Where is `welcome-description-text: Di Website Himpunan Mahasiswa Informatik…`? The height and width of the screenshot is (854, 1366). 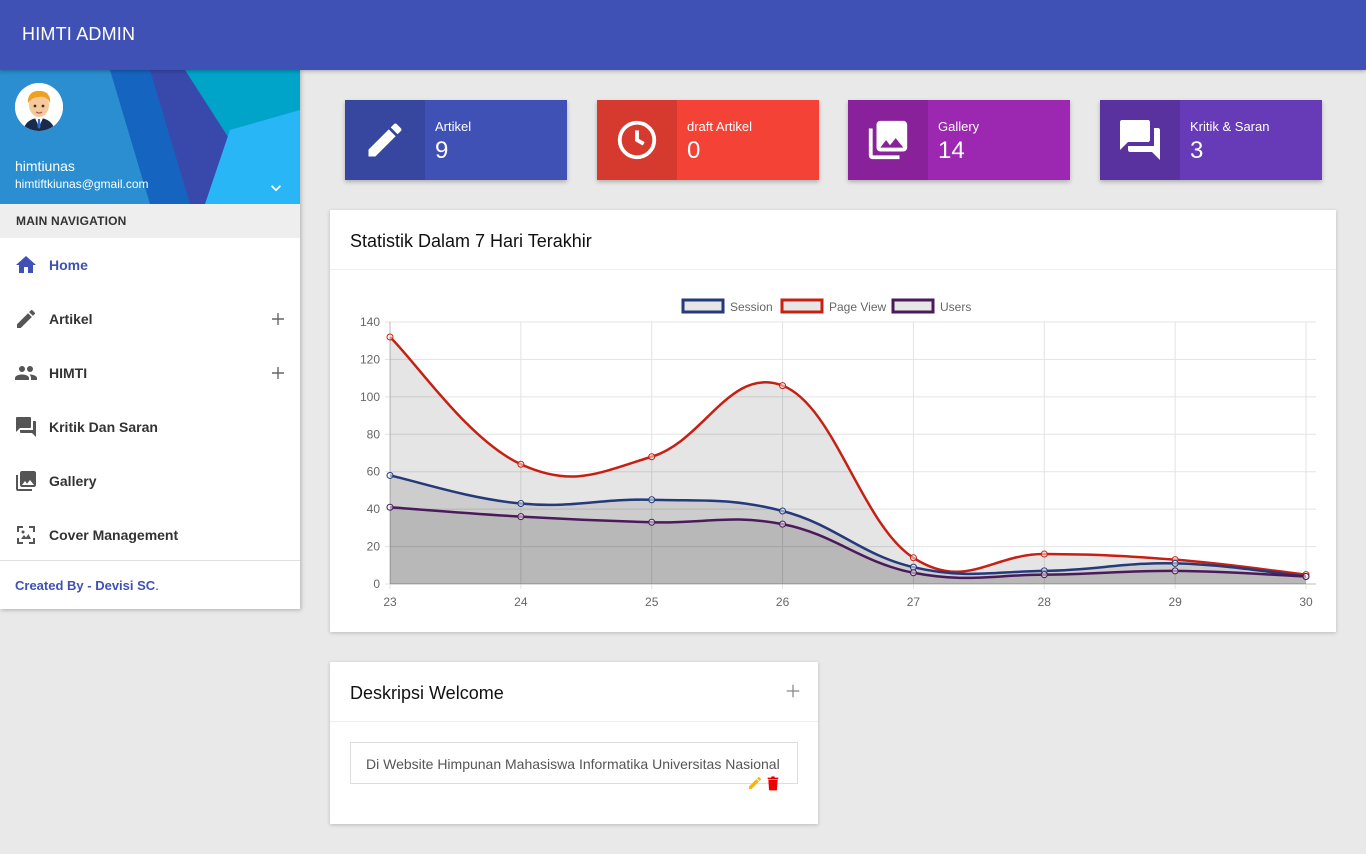 welcome-description-text: Di Website Himpunan Mahasiswa Informatik… is located at coordinates (574, 763).